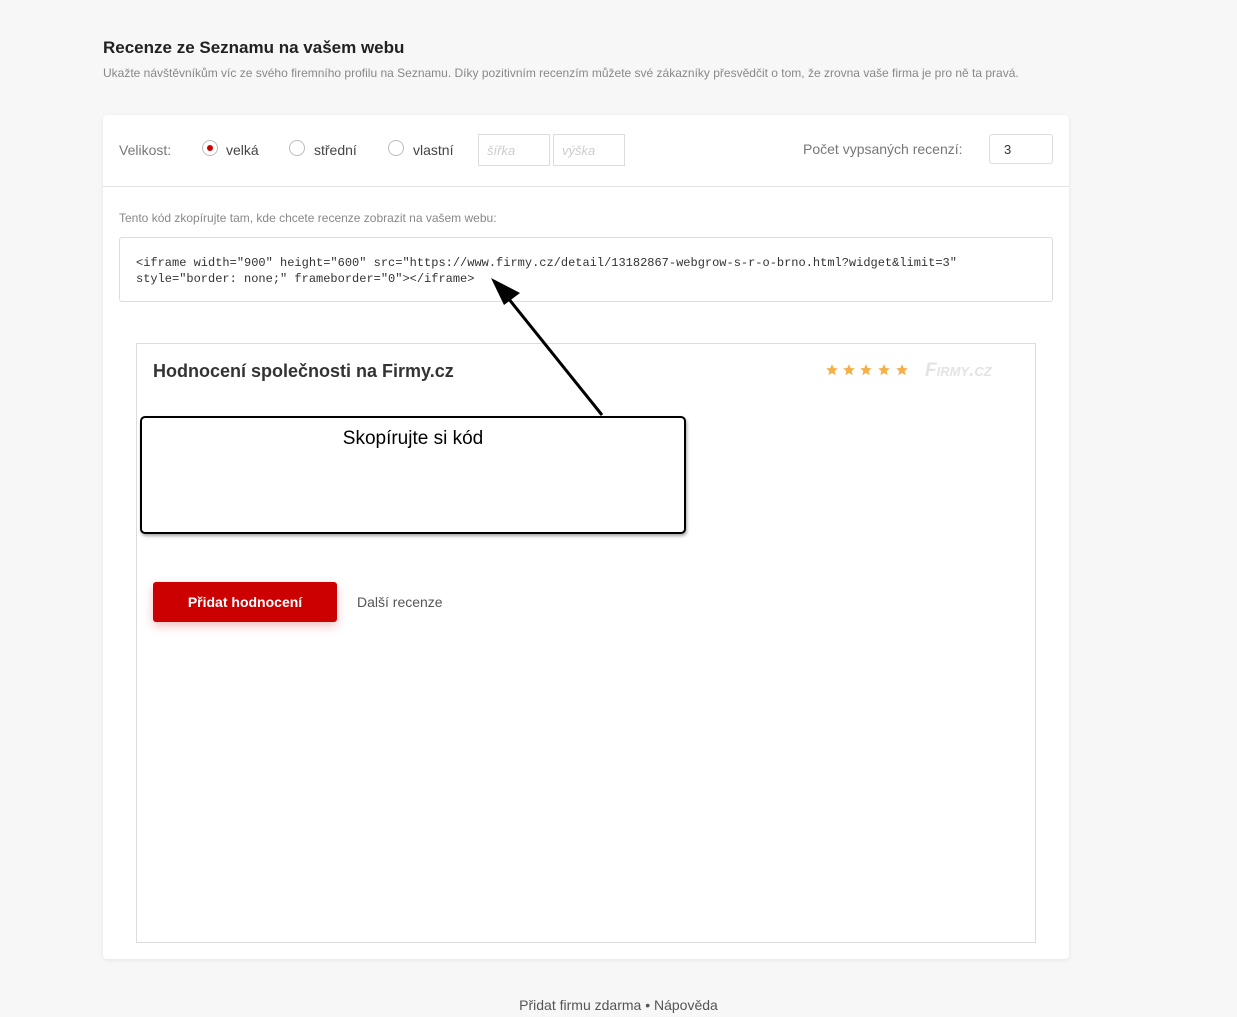 Image resolution: width=1237 pixels, height=1017 pixels. Describe the element at coordinates (580, 1005) in the screenshot. I see `footer-add-company-link: Přidat firmu zdarma` at that location.